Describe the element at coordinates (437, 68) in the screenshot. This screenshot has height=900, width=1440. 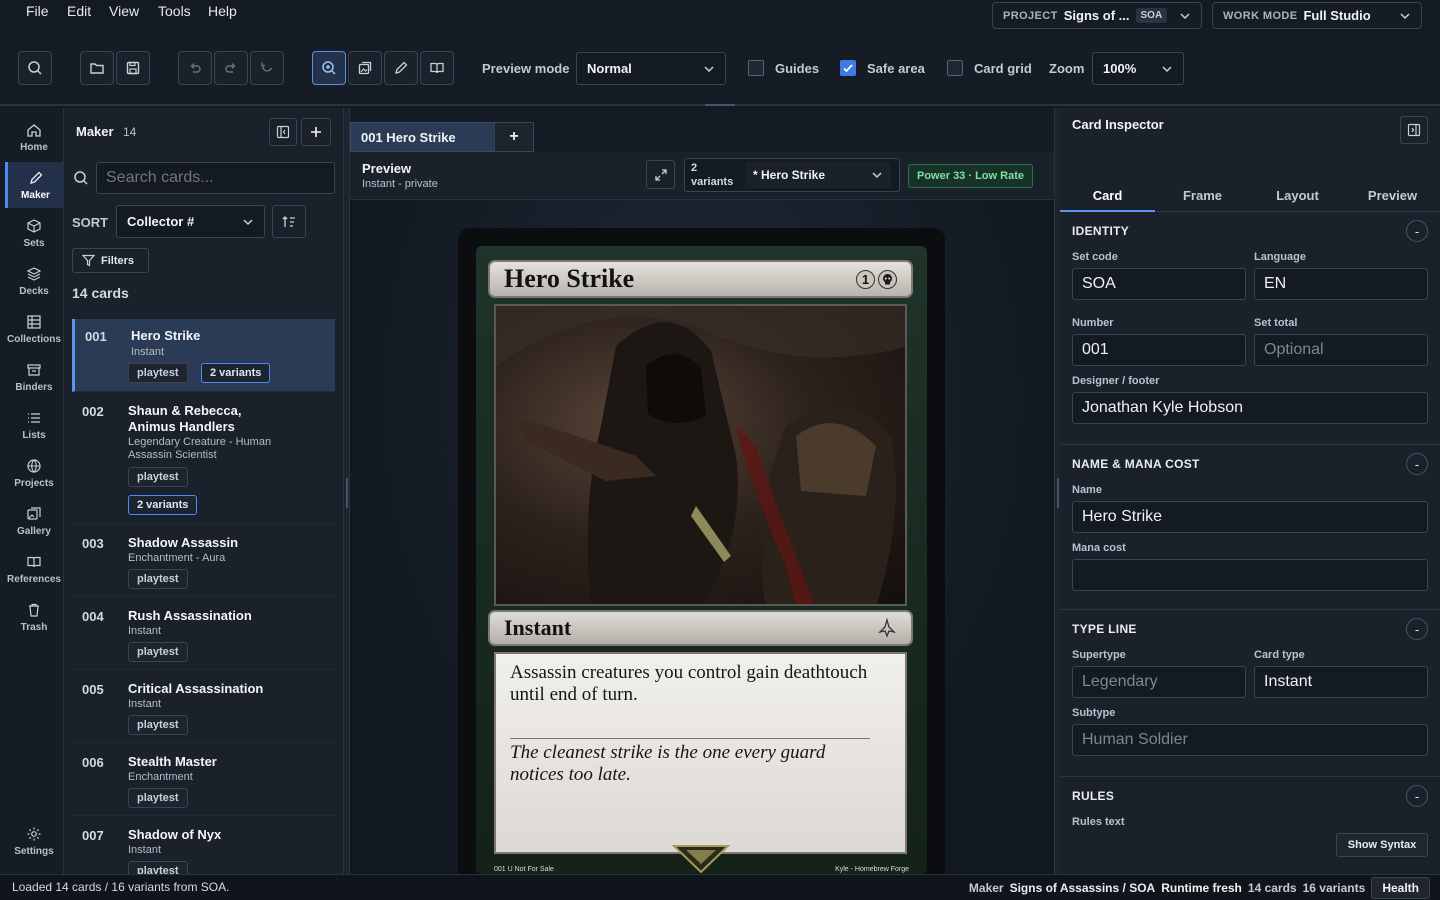
I see `reference-tool-button` at that location.